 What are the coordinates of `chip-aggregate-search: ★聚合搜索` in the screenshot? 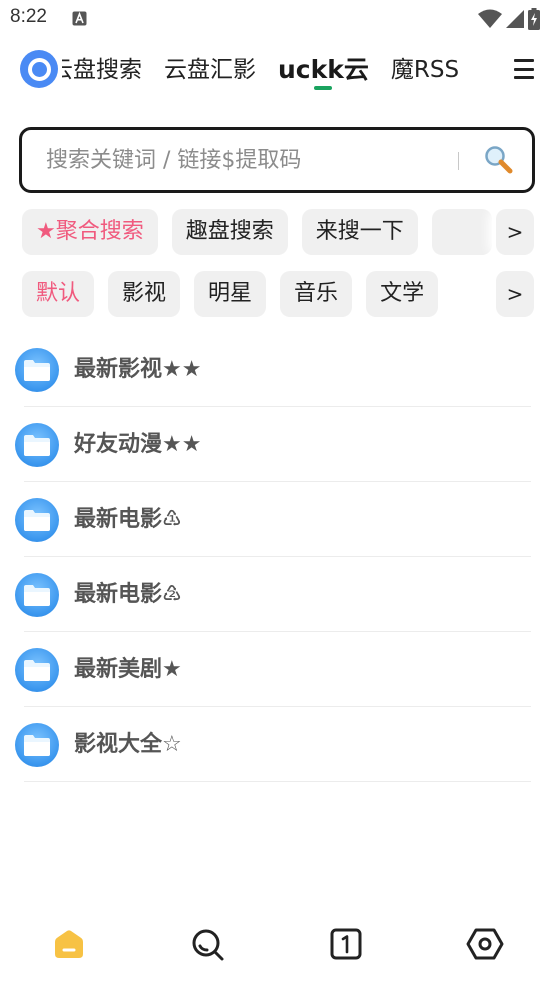 It's located at (90, 232).